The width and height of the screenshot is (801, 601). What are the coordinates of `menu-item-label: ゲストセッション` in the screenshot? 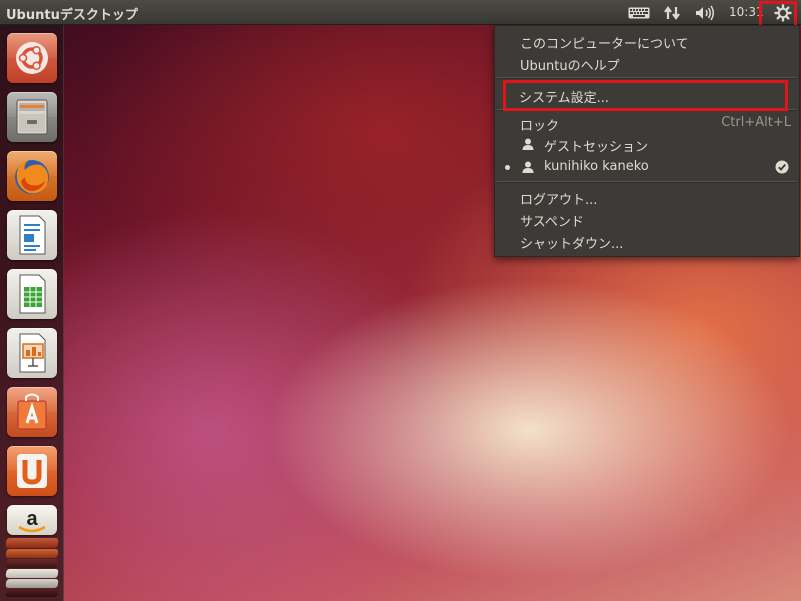 It's located at (596, 147).